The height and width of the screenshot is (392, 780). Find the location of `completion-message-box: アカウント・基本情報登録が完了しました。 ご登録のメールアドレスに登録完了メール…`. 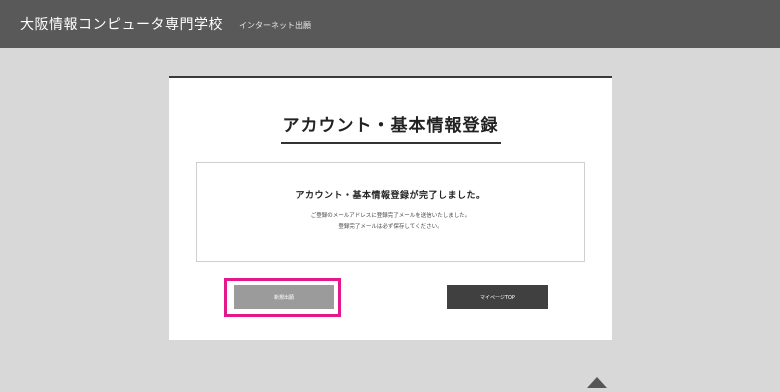

completion-message-box: アカウント・基本情報登録が完了しました。 ご登録のメールアドレスに登録完了メール… is located at coordinates (390, 212).